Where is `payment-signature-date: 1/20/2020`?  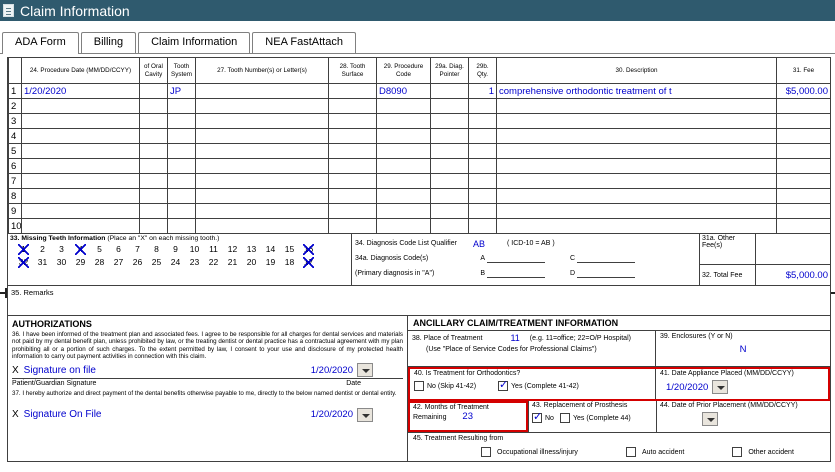 payment-signature-date: 1/20/2020 is located at coordinates (332, 414).